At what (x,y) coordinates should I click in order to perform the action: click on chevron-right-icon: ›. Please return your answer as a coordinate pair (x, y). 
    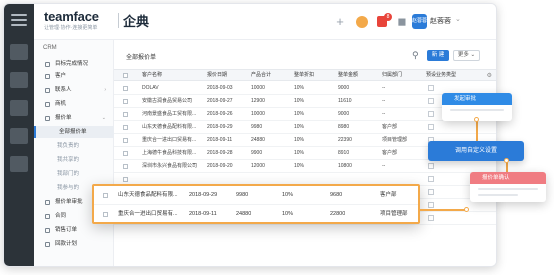
    Looking at the image, I should click on (105, 90).